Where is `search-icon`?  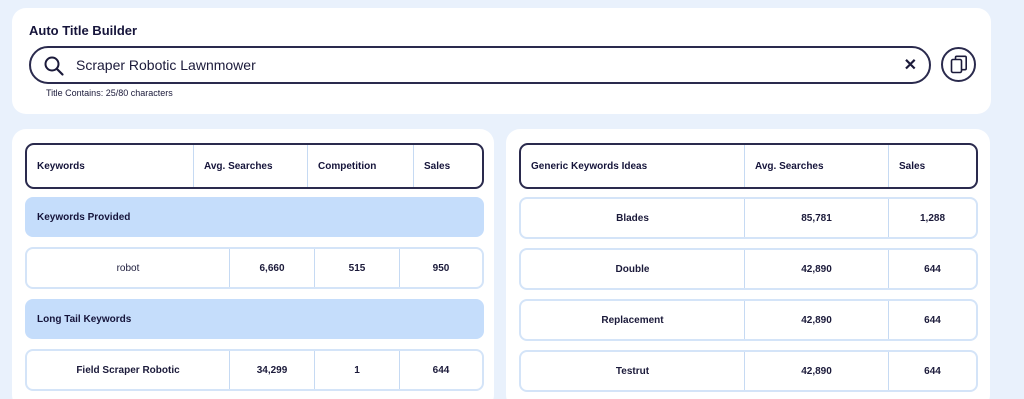
search-icon is located at coordinates (54, 66).